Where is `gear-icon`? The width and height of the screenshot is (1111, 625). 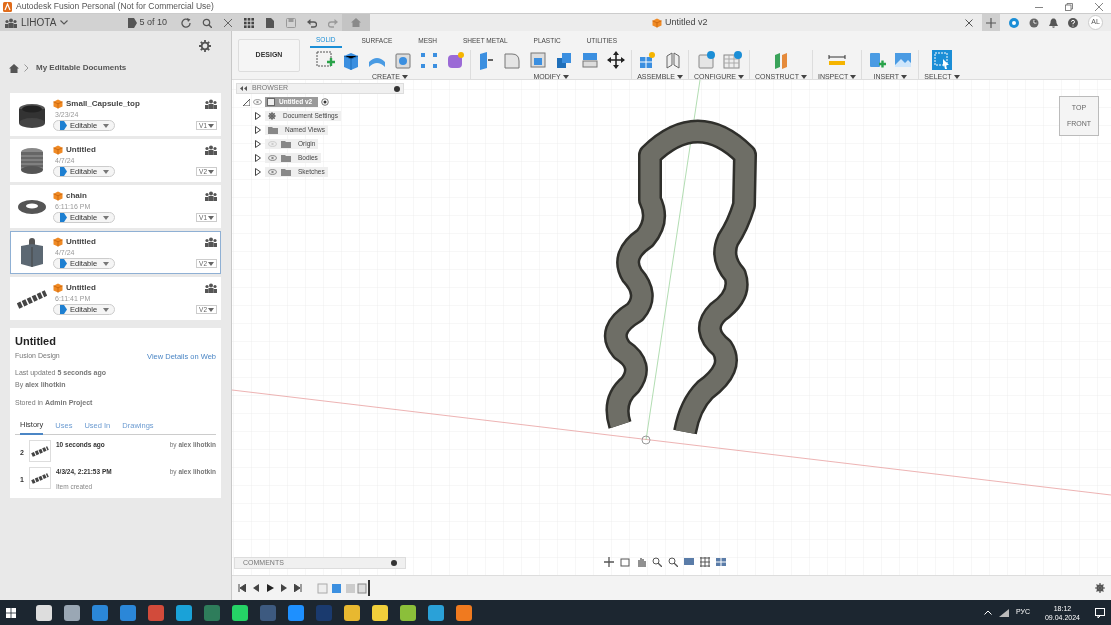 gear-icon is located at coordinates (272, 116).